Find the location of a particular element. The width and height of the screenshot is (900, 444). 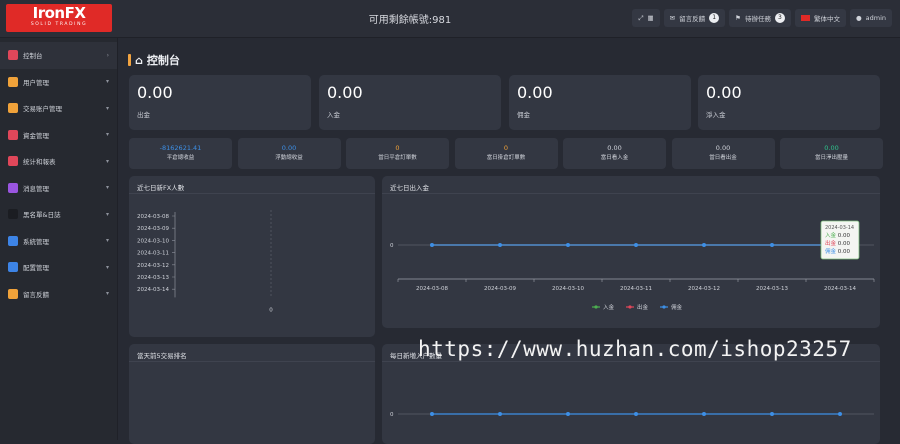

x-tick-label: 2024-03-10 is located at coordinates (568, 289).